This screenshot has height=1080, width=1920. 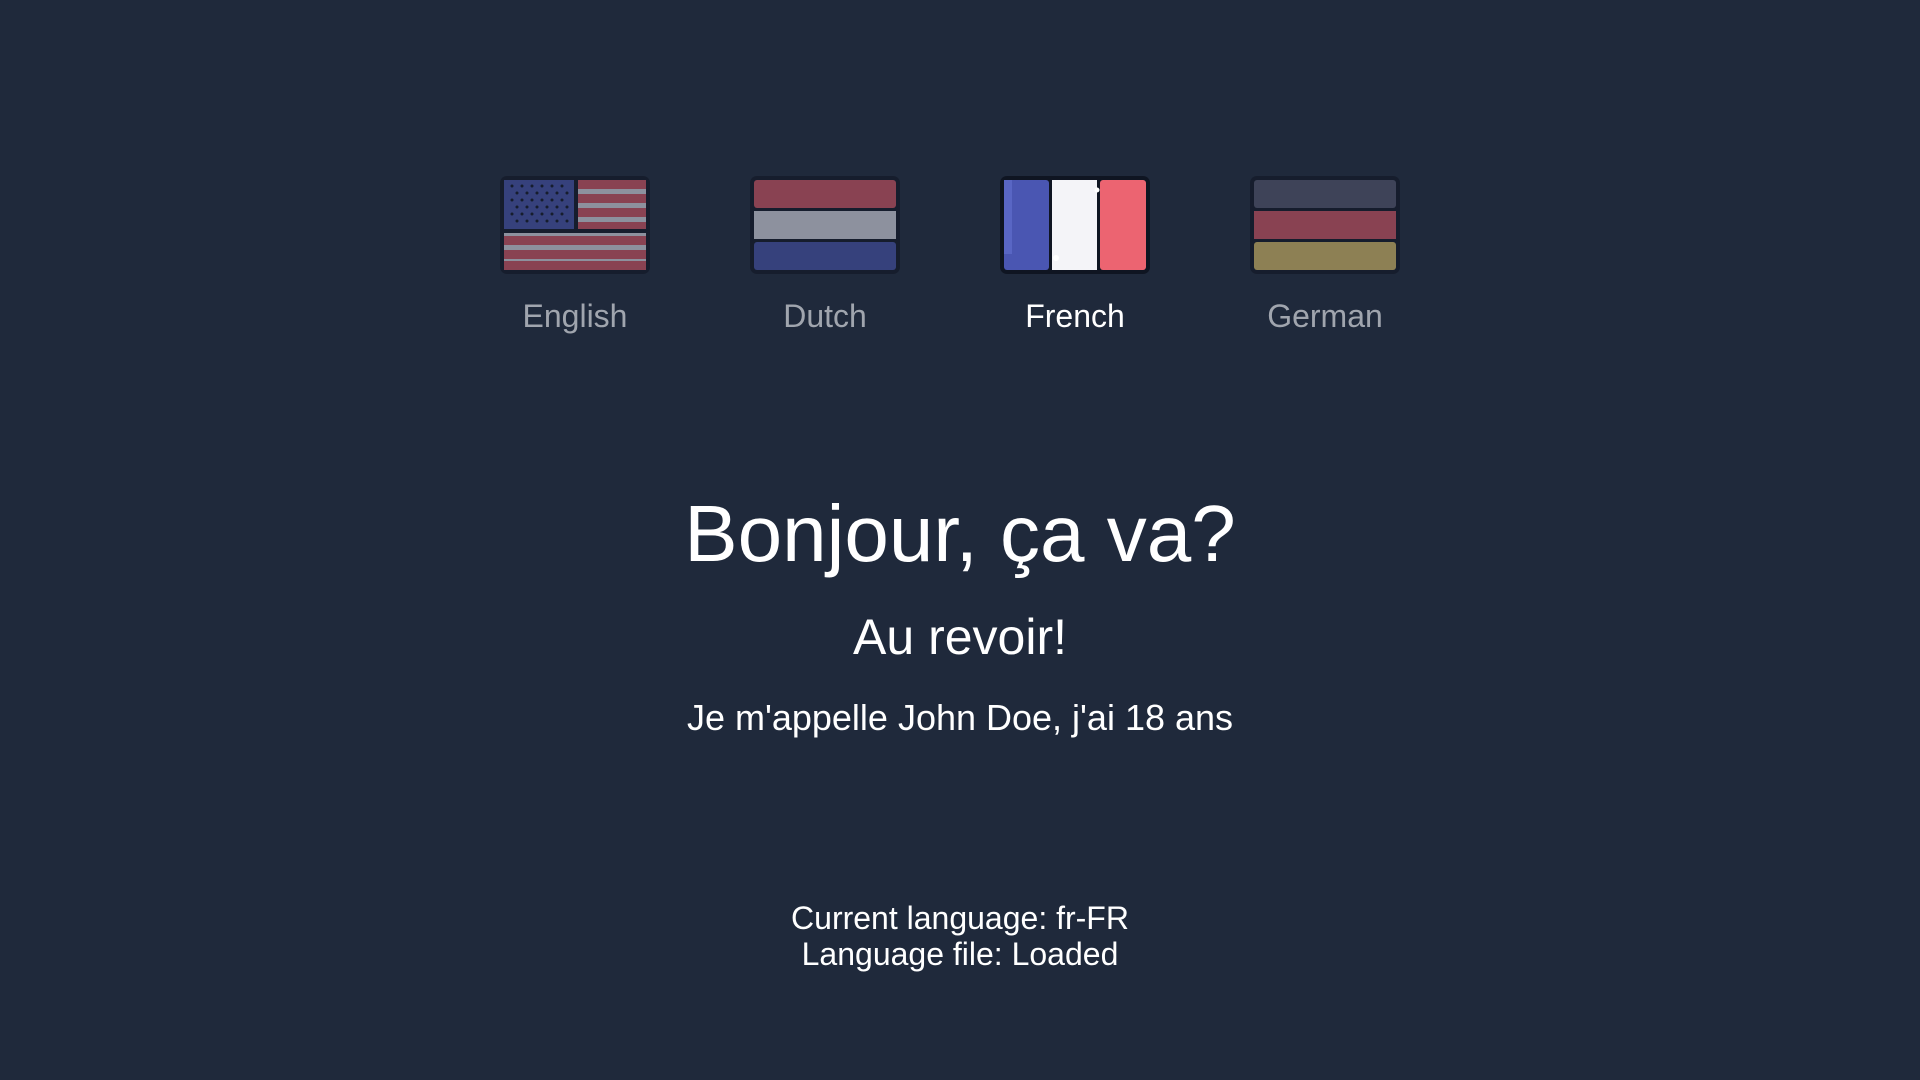 I want to click on language-option-german: German, so click(x=1325, y=255).